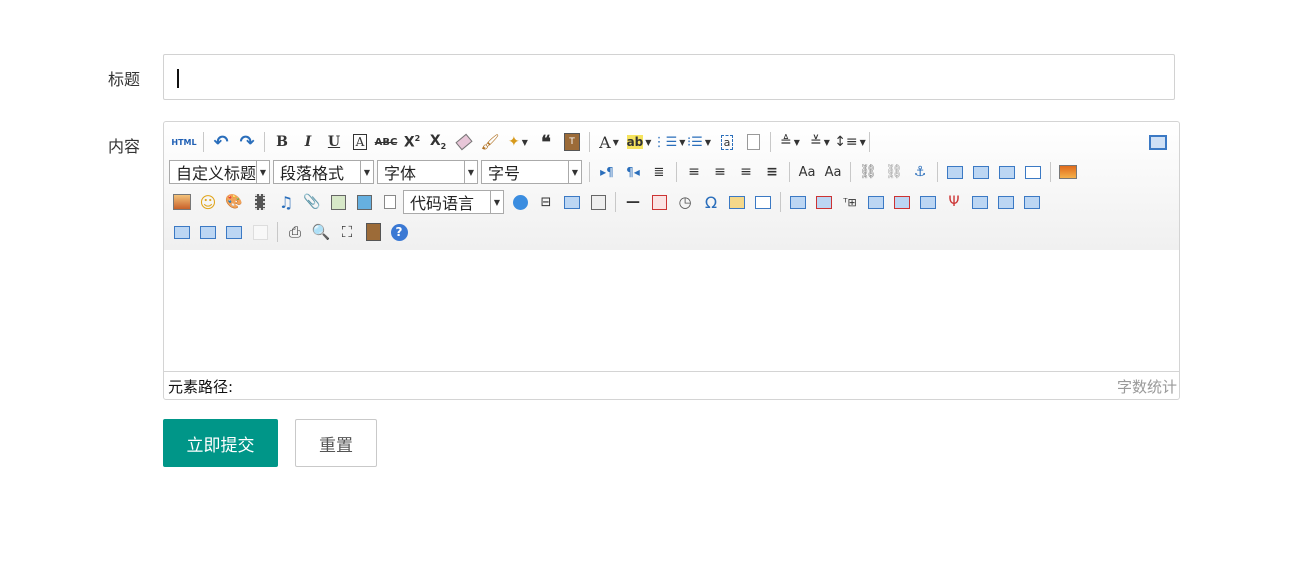 This screenshot has width=1290, height=576. What do you see at coordinates (1007, 172) in the screenshot?
I see `image-right-icon` at bounding box center [1007, 172].